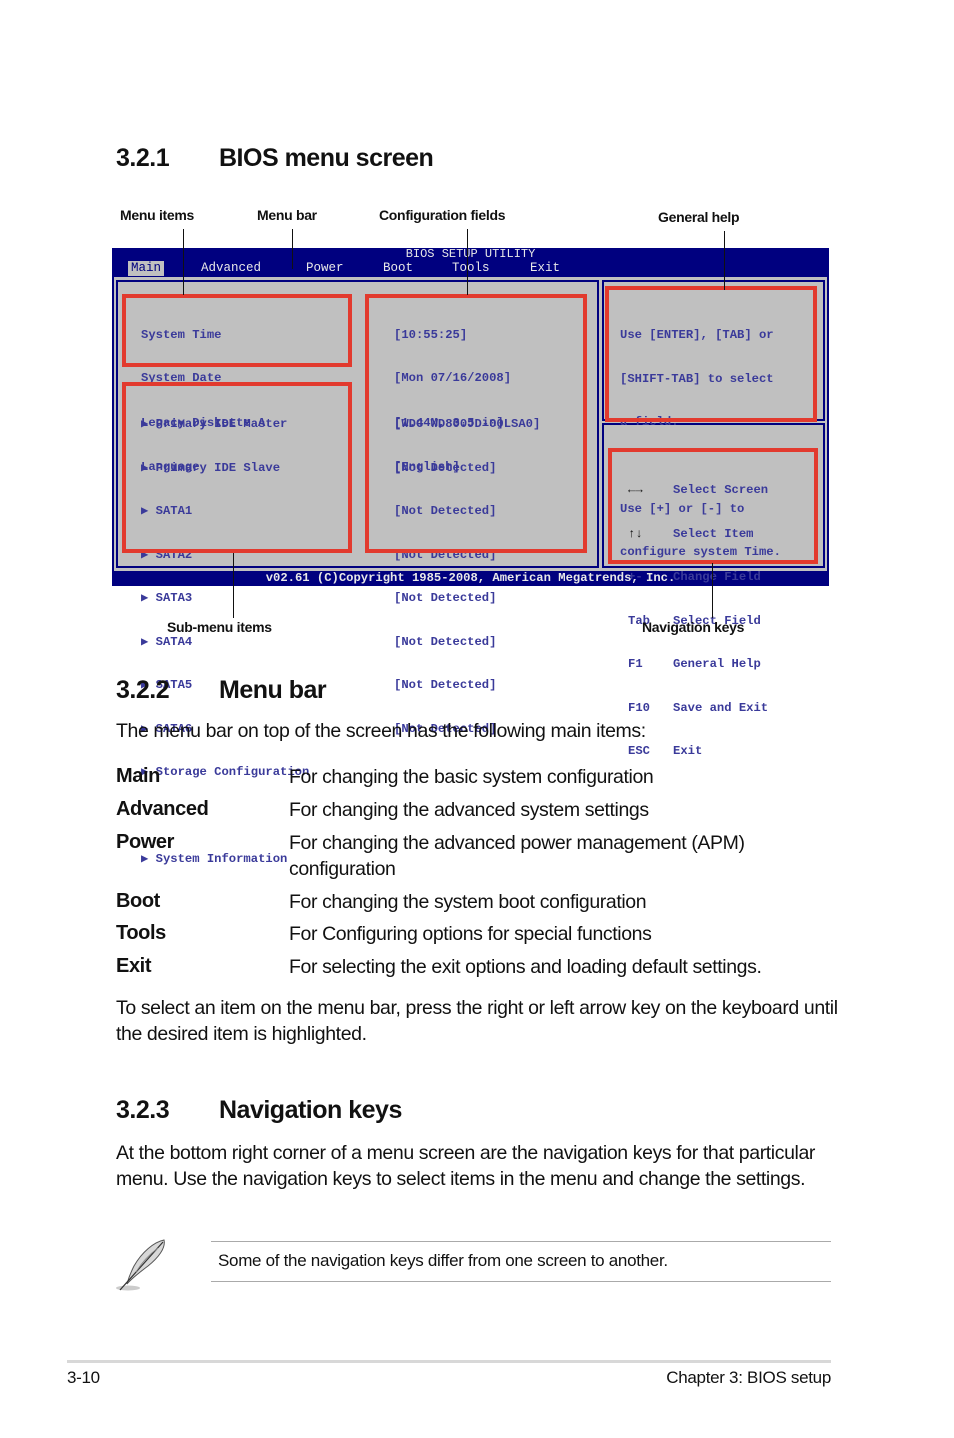 This screenshot has height=1438, width=954. Describe the element at coordinates (225, 859) in the screenshot. I see `submenu-item: ▶ System Information` at that location.